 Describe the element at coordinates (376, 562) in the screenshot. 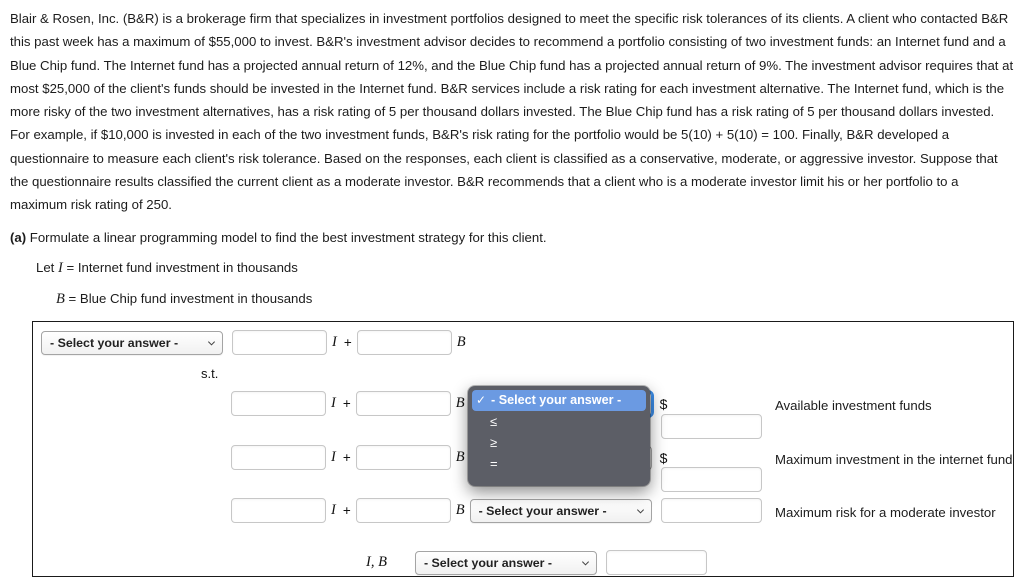

I see `nonnegativity-variables-label: I, B` at that location.